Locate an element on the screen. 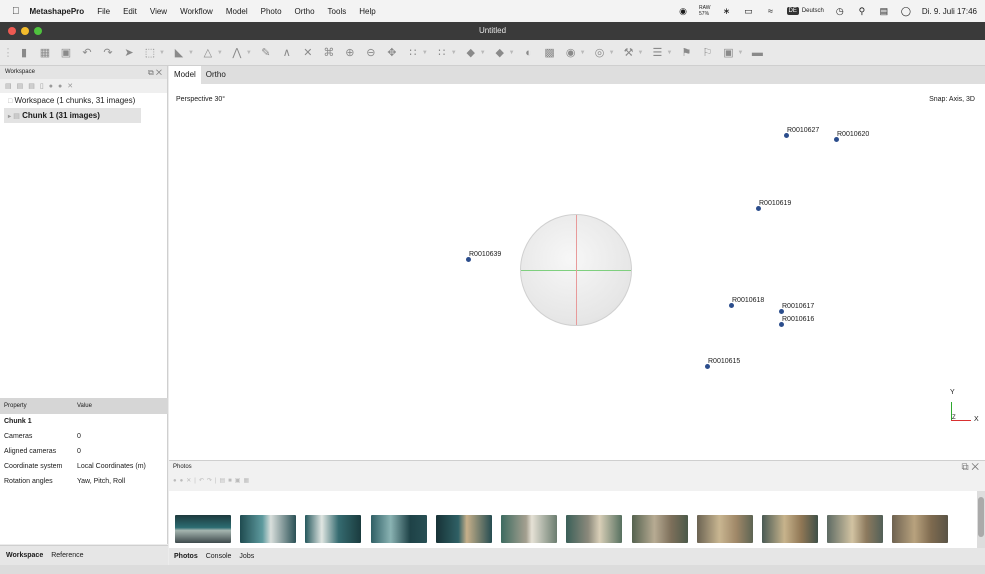 The image size is (985, 574). control-center-icon: ▤ is located at coordinates (884, 11).